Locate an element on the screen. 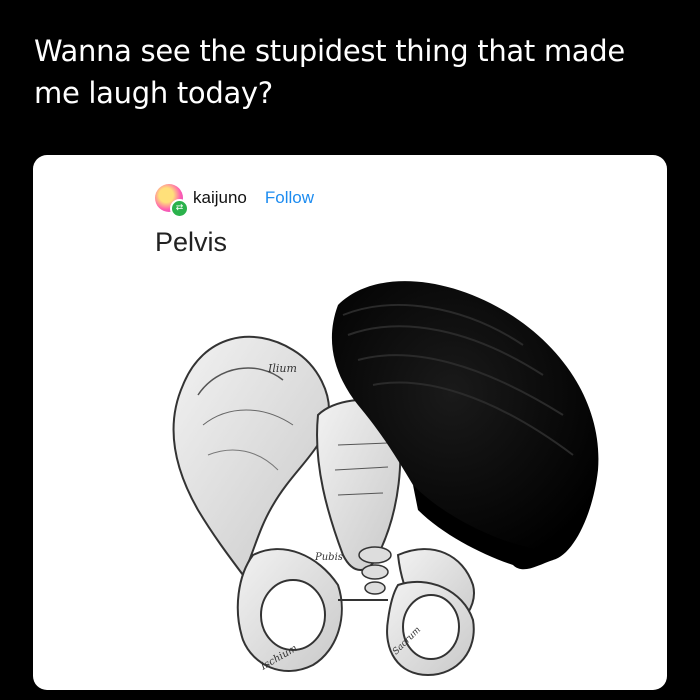 The image size is (700, 700). avatar-icon: ⇄ is located at coordinates (172, 201).